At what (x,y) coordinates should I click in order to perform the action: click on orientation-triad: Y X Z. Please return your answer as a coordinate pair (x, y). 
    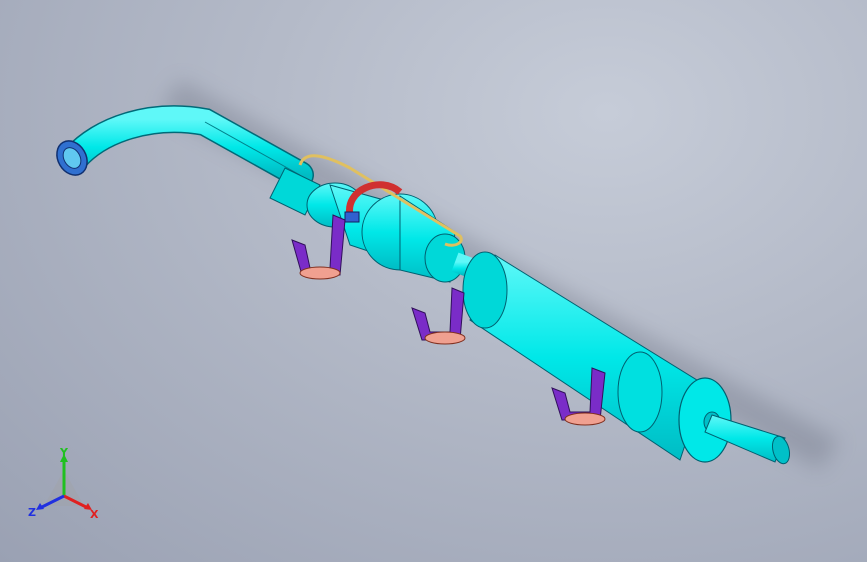
    Looking at the image, I should click on (64, 485).